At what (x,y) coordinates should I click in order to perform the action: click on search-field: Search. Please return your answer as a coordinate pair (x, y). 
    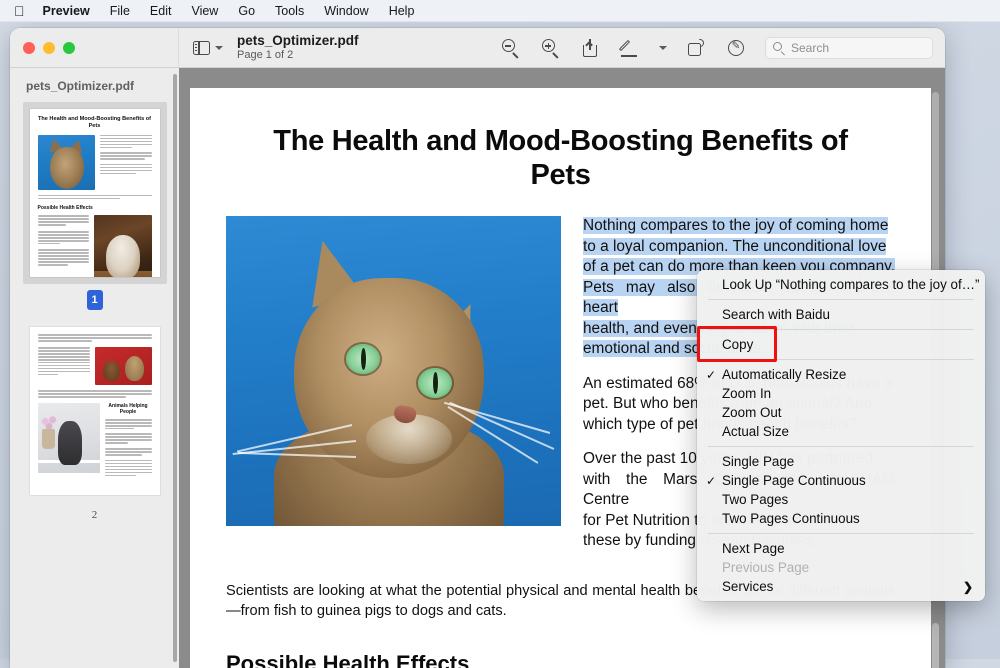
    Looking at the image, I should click on (849, 48).